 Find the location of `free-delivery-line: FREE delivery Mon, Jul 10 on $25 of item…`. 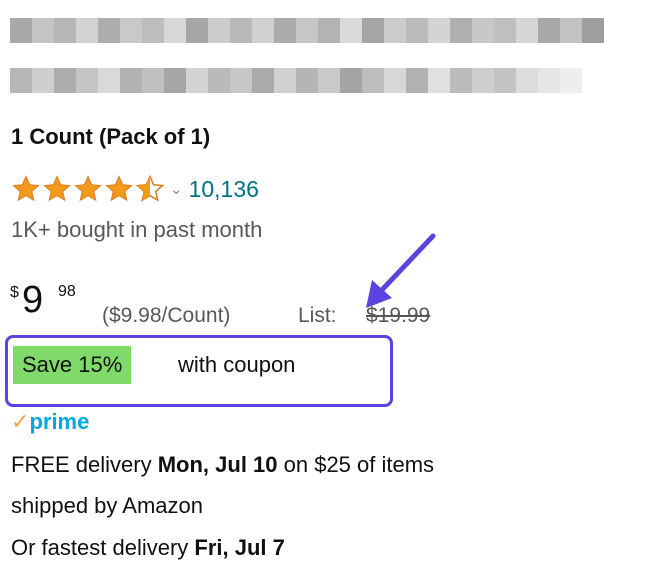

free-delivery-line: FREE delivery Mon, Jul 10 on $25 of item… is located at coordinates (222, 465).